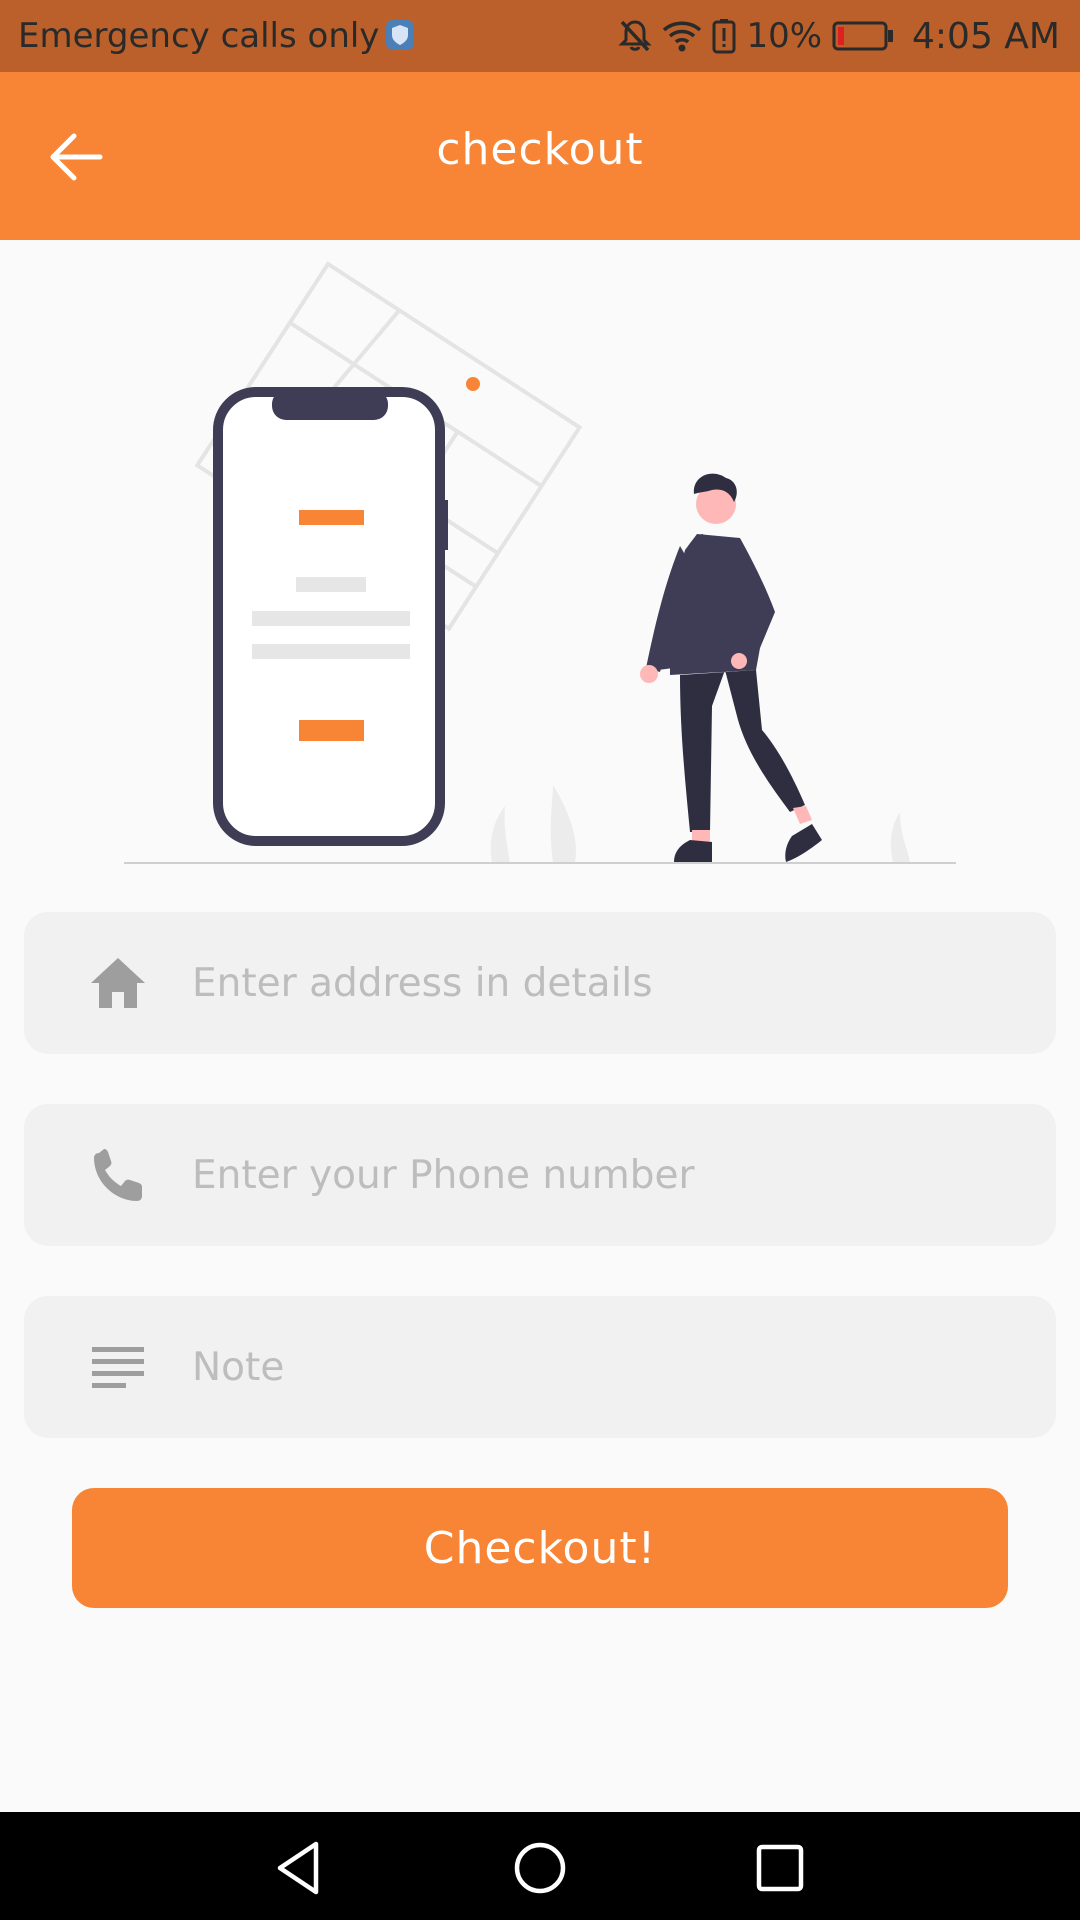 The image size is (1080, 1920). What do you see at coordinates (780, 1868) in the screenshot?
I see `nav-recents-icon` at bounding box center [780, 1868].